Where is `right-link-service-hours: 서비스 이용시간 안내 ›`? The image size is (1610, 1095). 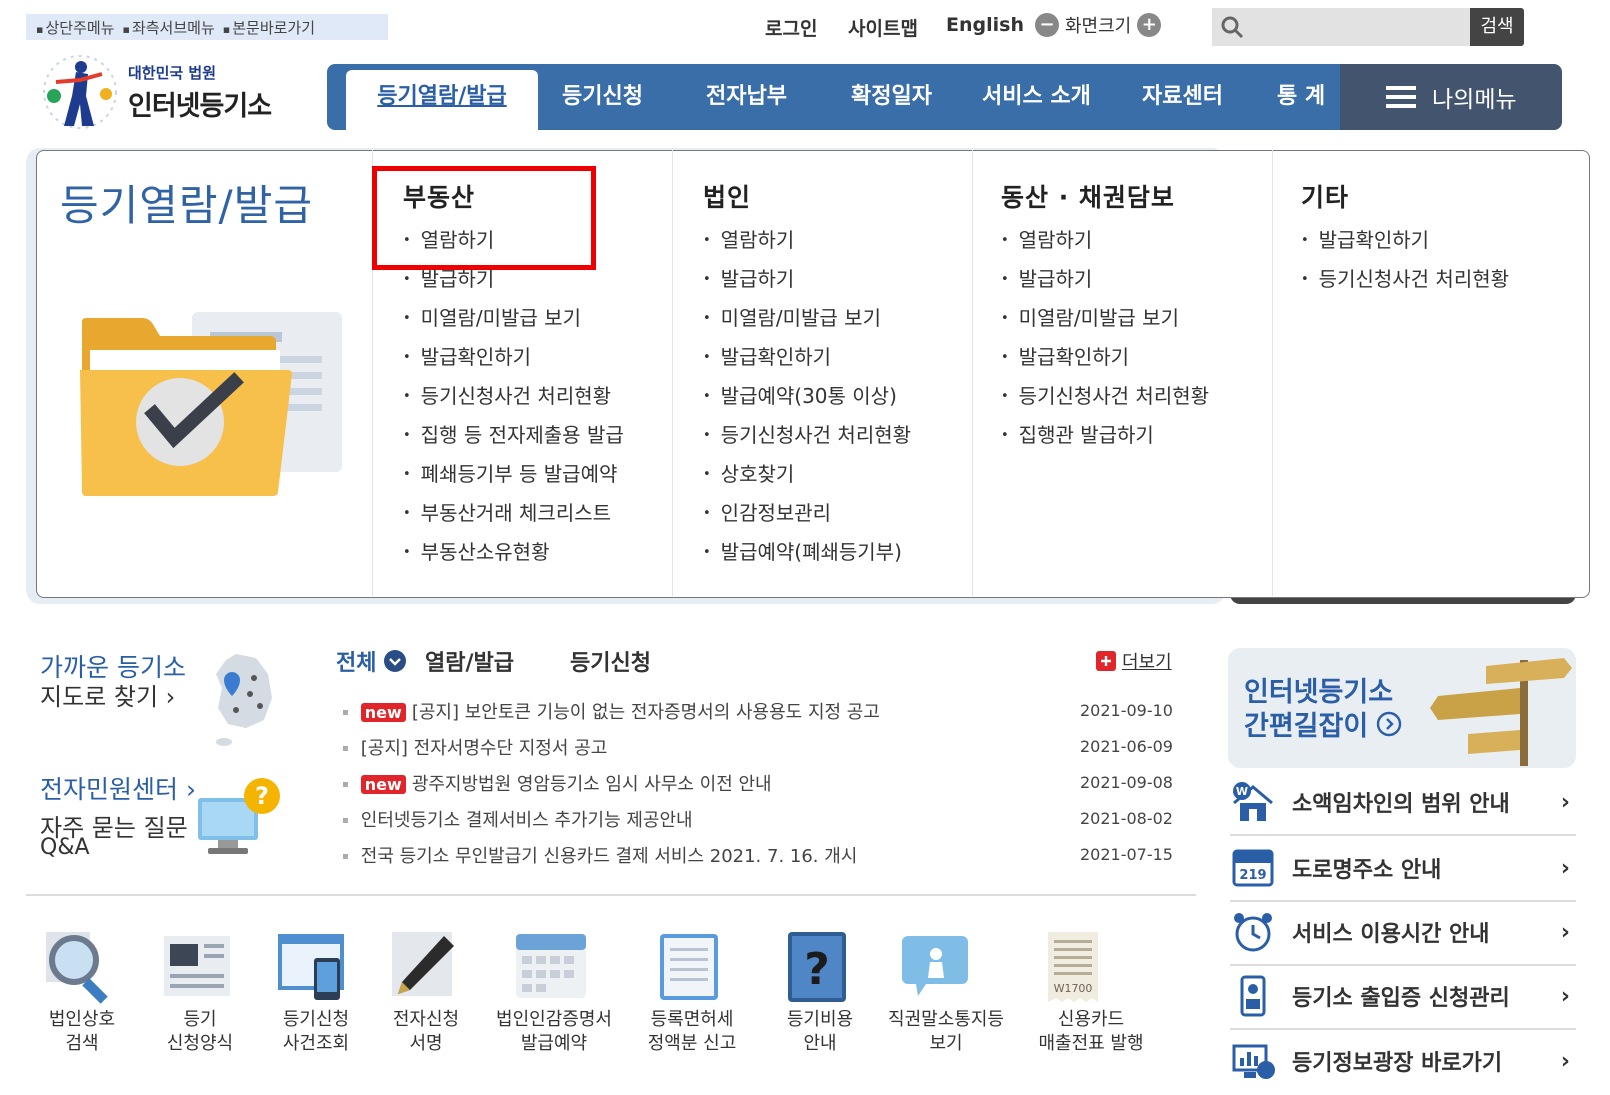
right-link-service-hours: 서비스 이용시간 안내 › is located at coordinates (1403, 933).